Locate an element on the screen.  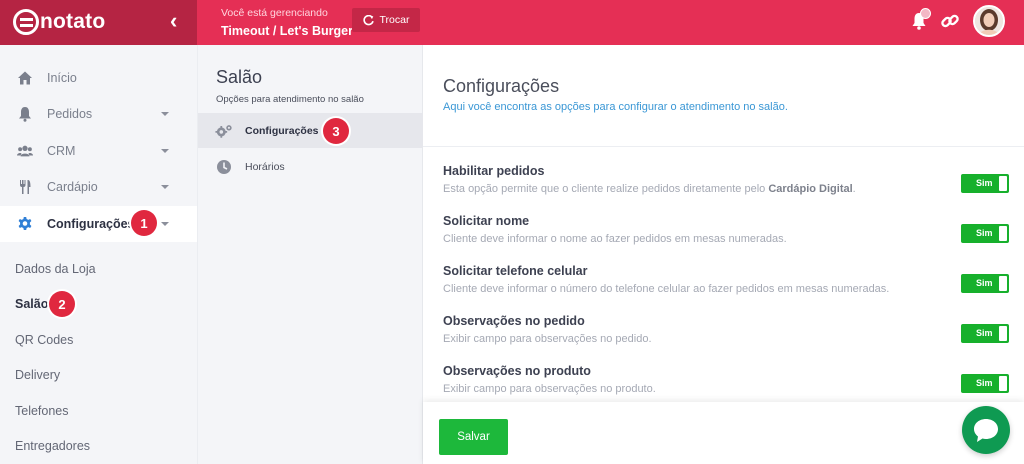
swap-store-label: Trocar is located at coordinates (394, 20).